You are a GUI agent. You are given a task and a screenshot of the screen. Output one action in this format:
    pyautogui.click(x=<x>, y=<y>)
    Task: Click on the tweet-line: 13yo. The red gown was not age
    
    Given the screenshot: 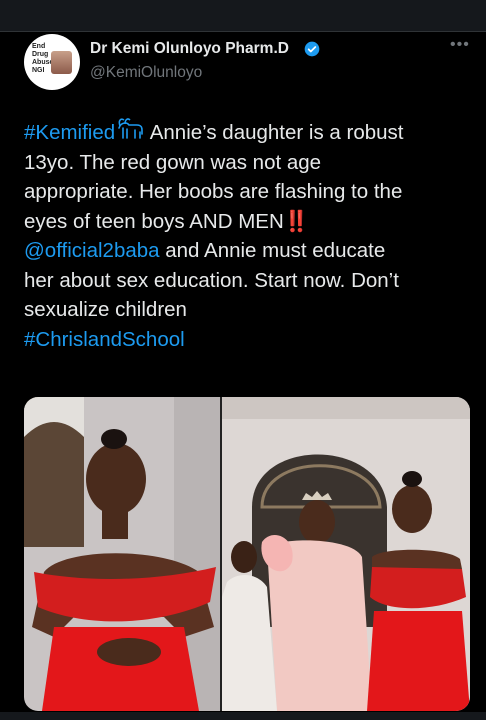 What is the action you would take?
    pyautogui.click(x=173, y=162)
    